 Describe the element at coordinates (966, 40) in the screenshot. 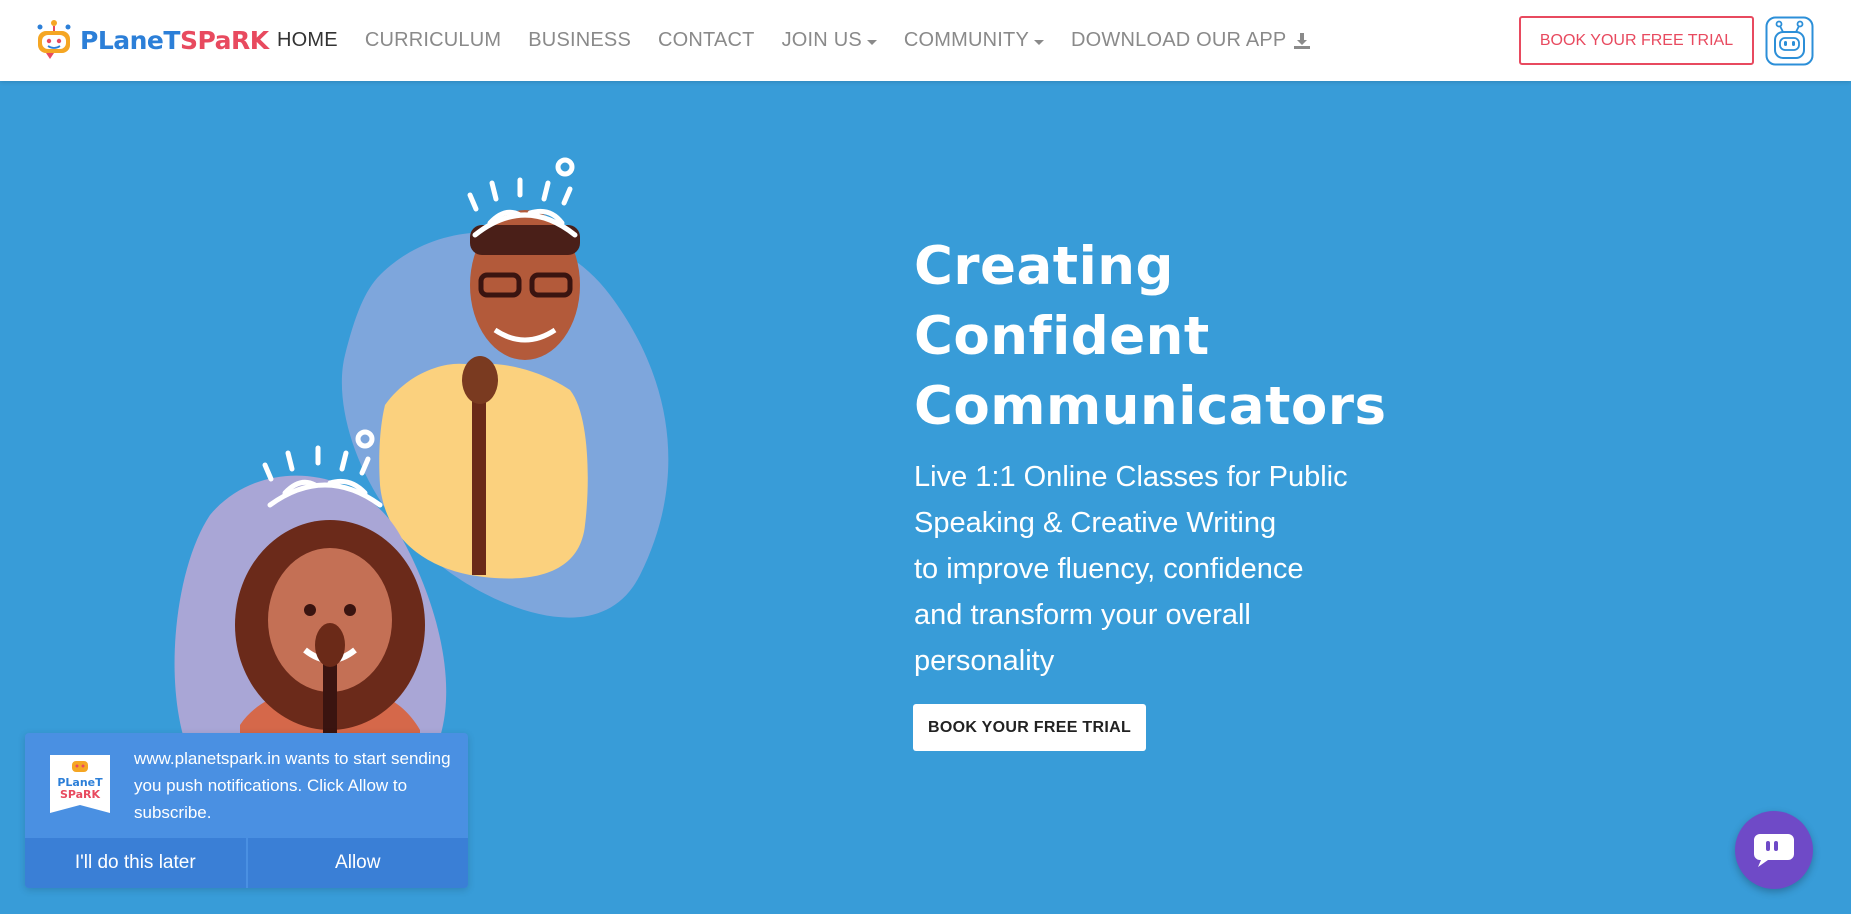

I see `nav-community-label: COMMUNITY` at that location.